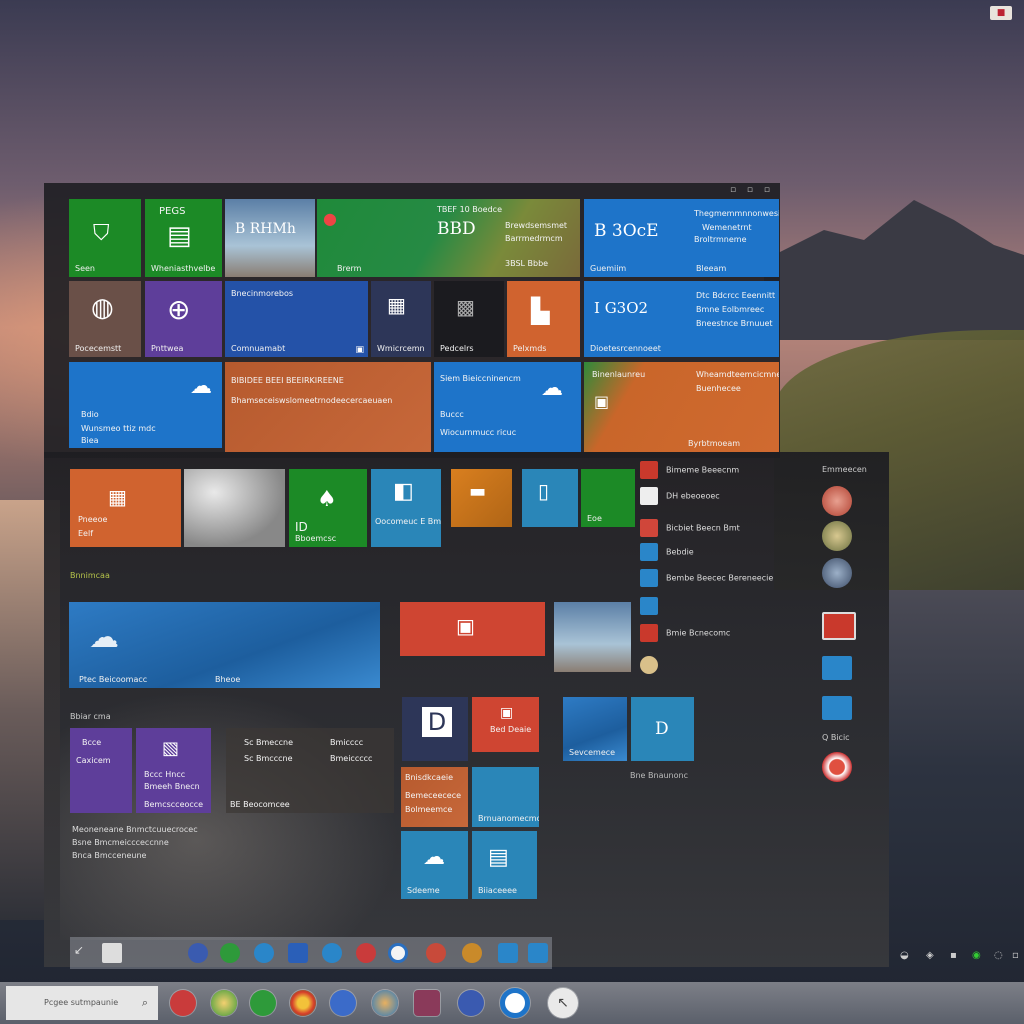 The height and width of the screenshot is (1024, 1024). Describe the element at coordinates (595, 729) in the screenshot. I see `tile-photo-leaf: Sevcemece` at that location.